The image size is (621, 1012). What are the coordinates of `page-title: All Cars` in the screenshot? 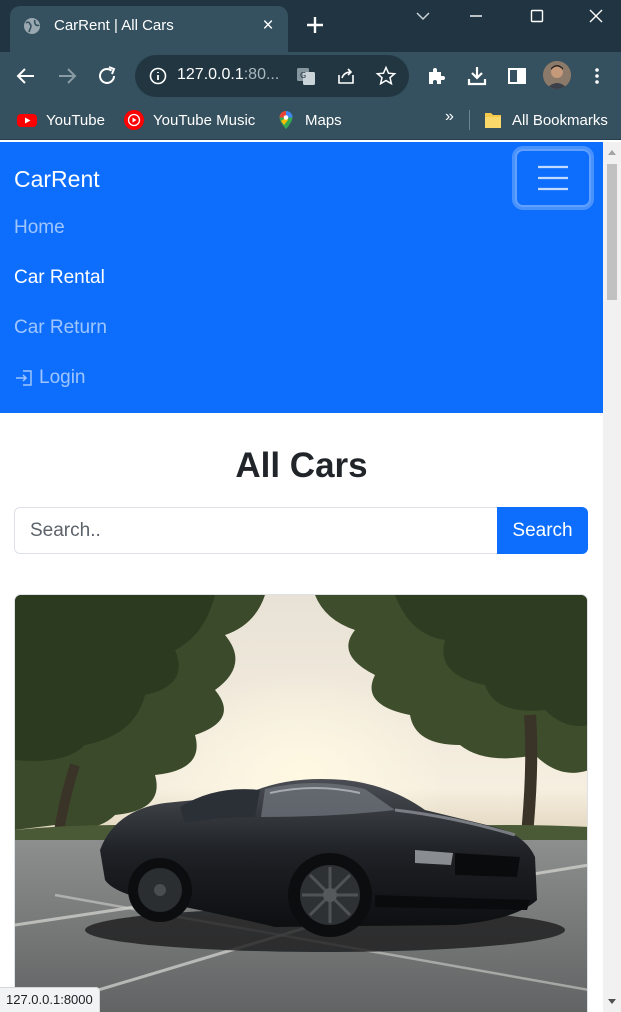 It's located at (301, 465).